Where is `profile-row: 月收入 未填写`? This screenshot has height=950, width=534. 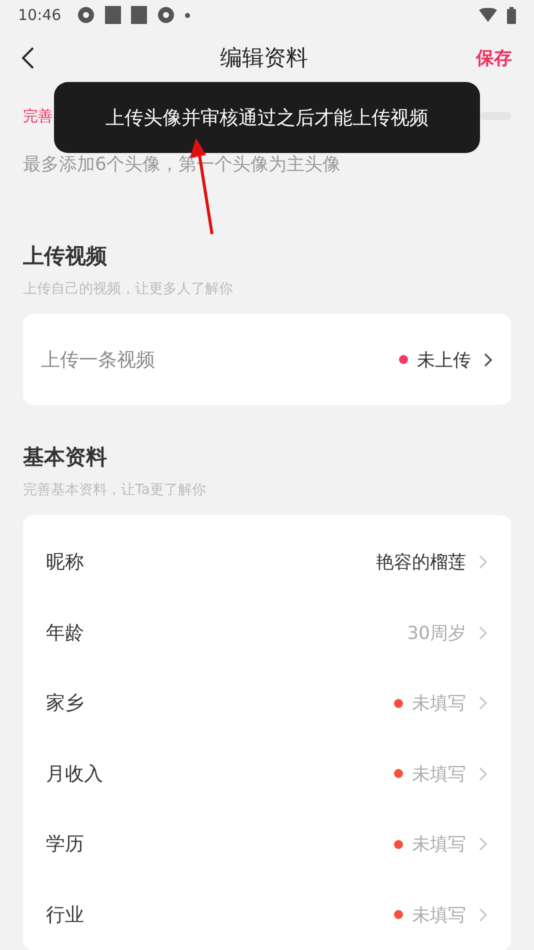 profile-row: 月收入 未填写 is located at coordinates (267, 773).